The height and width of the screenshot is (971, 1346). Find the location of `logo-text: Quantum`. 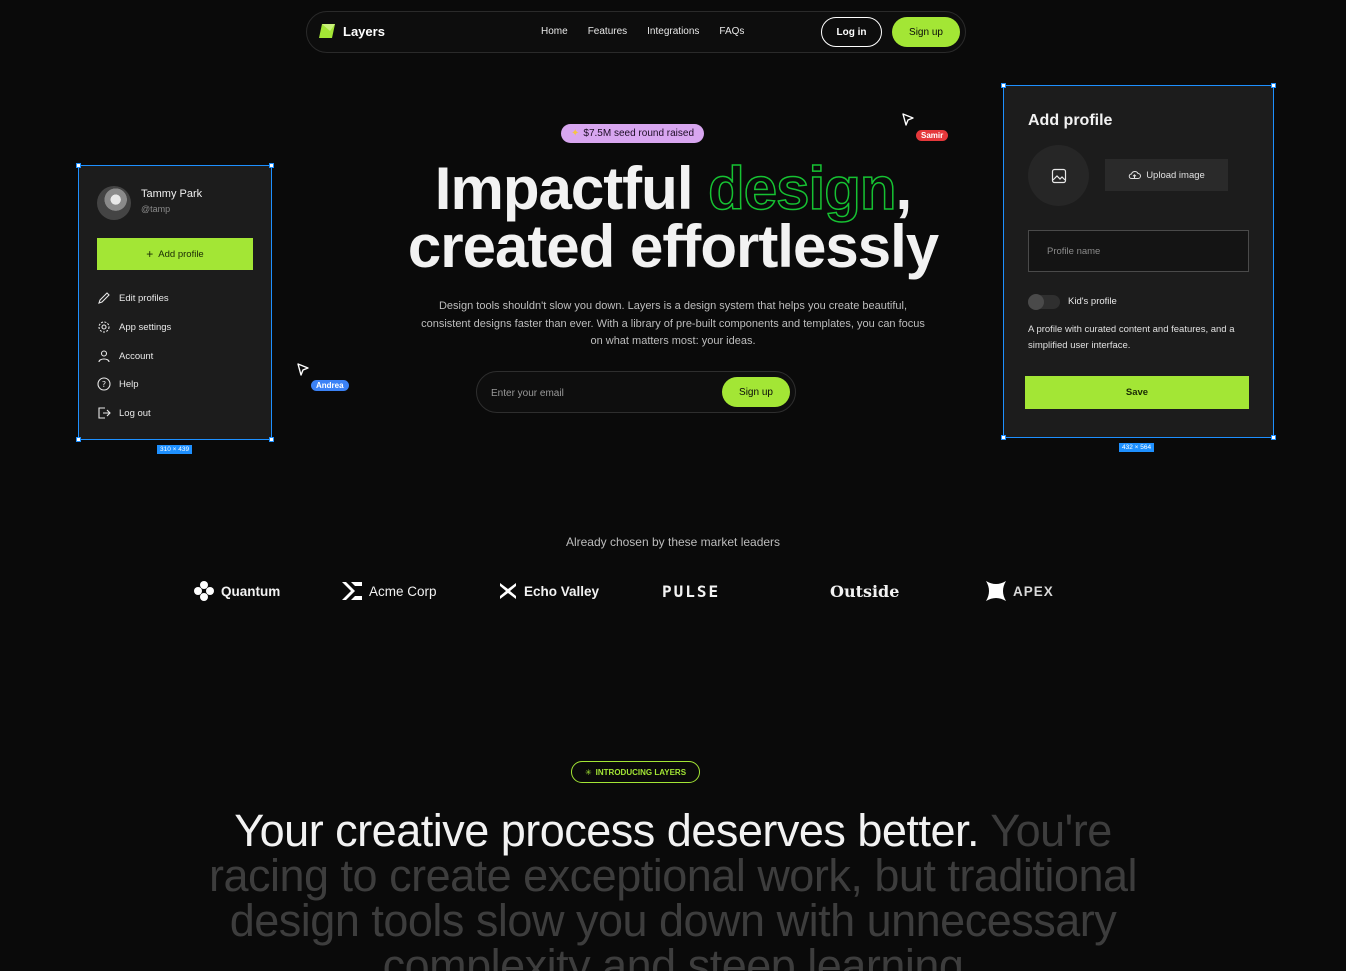

logo-text: Quantum is located at coordinates (251, 591).